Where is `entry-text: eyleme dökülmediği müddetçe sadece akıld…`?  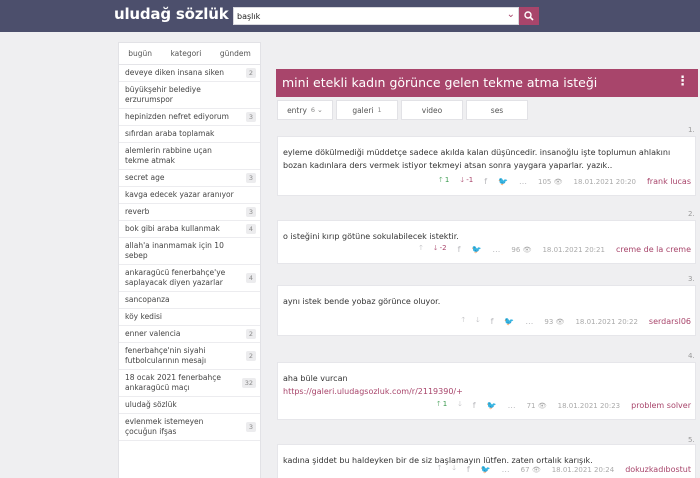 entry-text: eyleme dökülmediği müddetçe sadece akıld… is located at coordinates (485, 159).